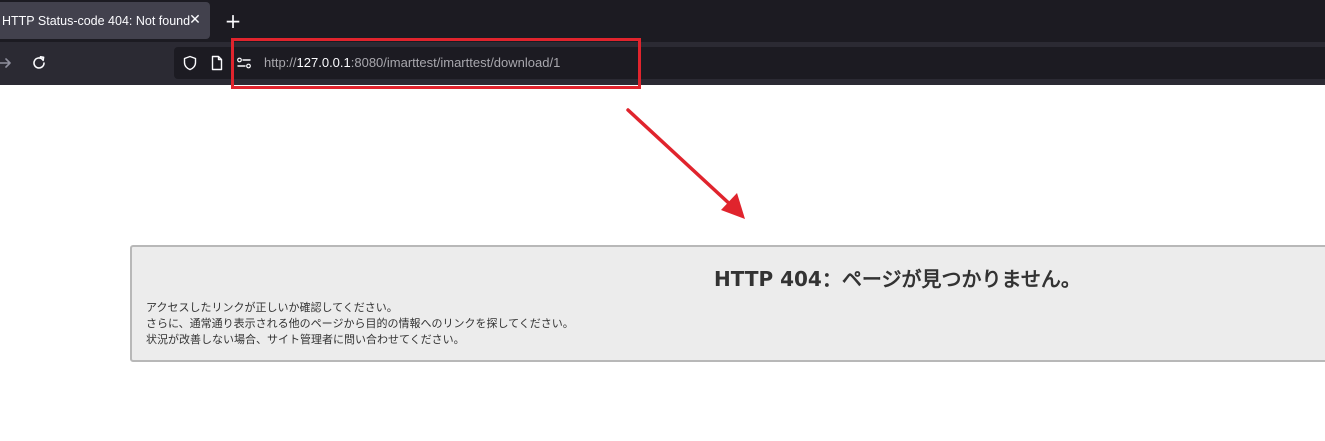 This screenshot has width=1325, height=441. Describe the element at coordinates (195, 20) in the screenshot. I see `close-icon: ✕` at that location.